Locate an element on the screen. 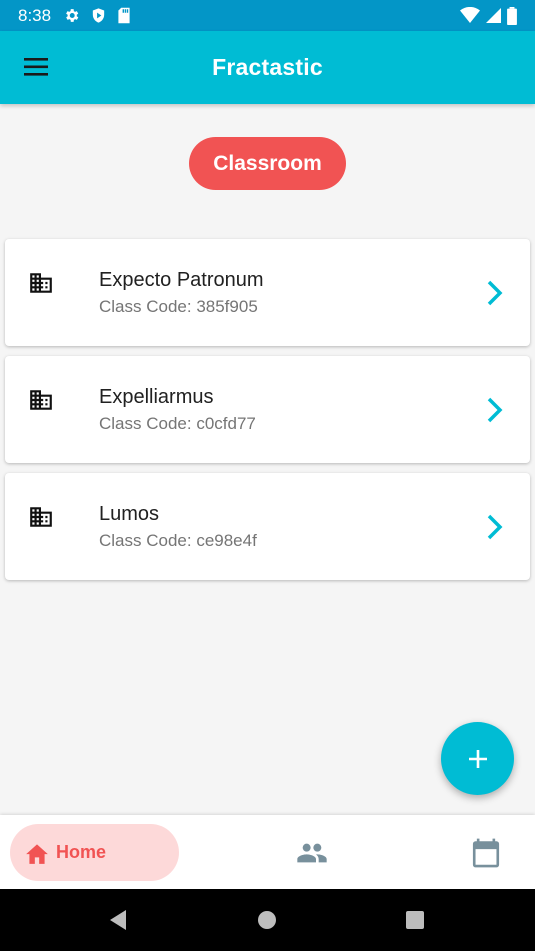 This screenshot has height=951, width=535. status-icons-left is located at coordinates (97, 15).